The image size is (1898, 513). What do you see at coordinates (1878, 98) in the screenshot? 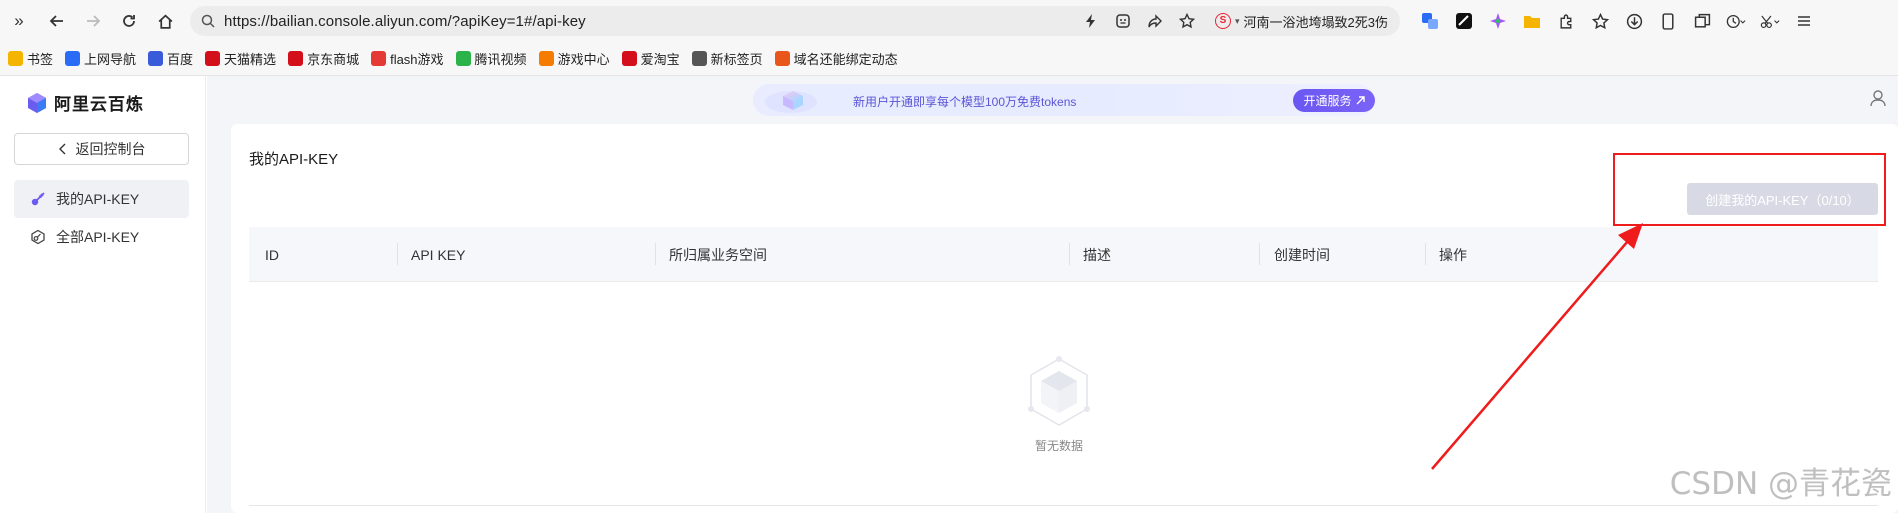
I see `user-avatar-icon` at bounding box center [1878, 98].